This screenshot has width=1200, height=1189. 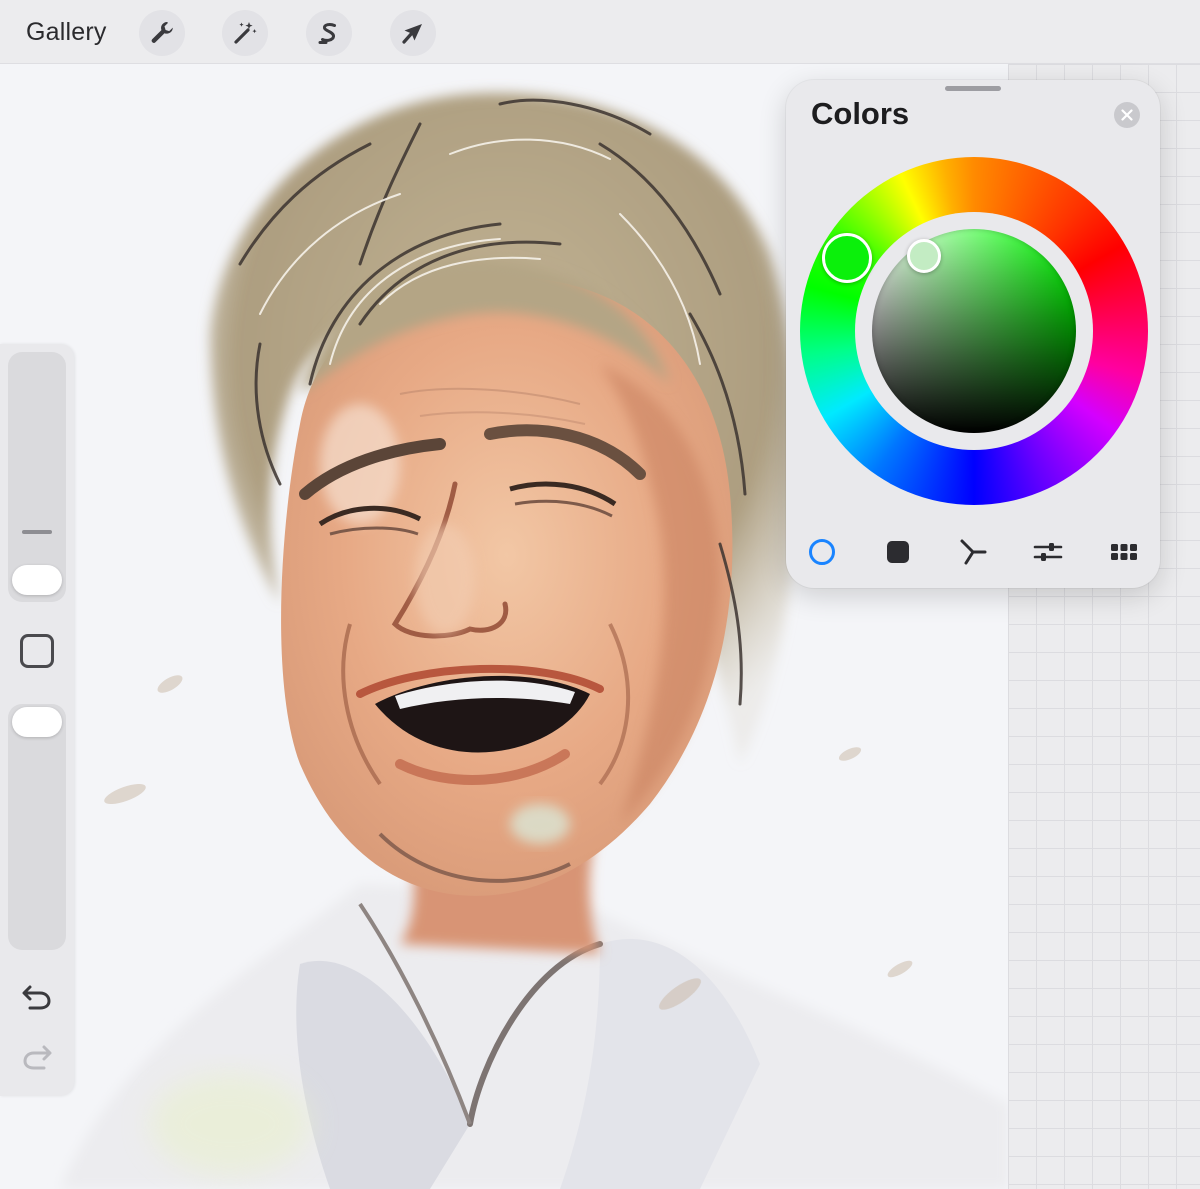 I want to click on undo-icon, so click(x=36, y=997).